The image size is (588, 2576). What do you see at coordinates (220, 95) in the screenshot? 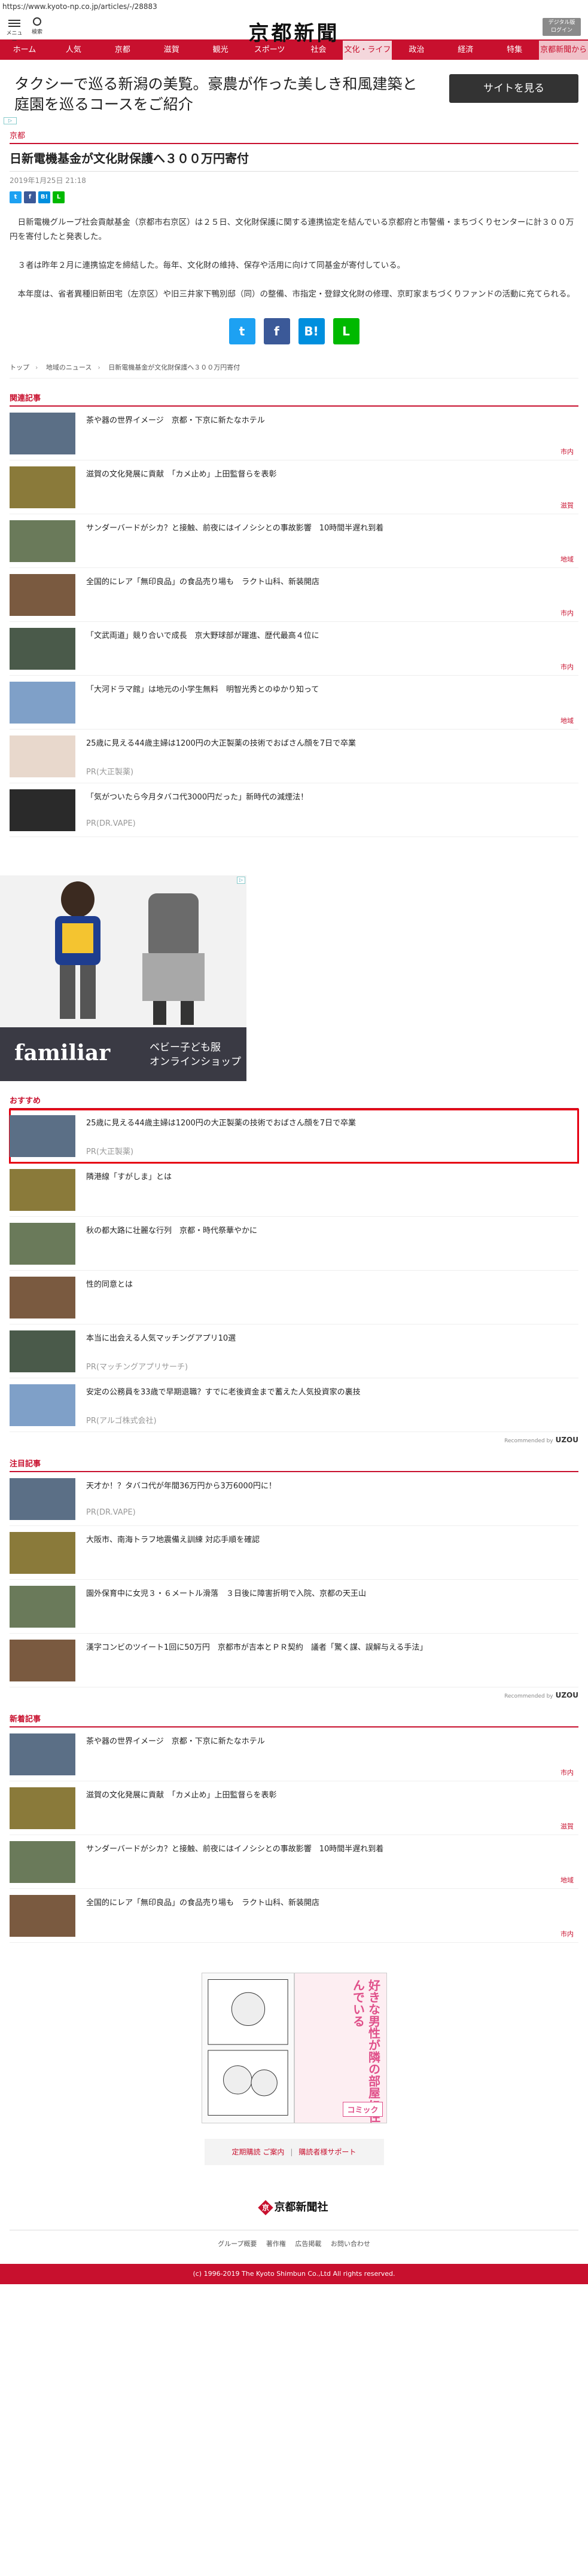
I see `top-ad-text: タクシーで巡る新潟の美覧。豪農が作った美しき和風建築と庭園を巡るコースをご紹介` at bounding box center [220, 95].